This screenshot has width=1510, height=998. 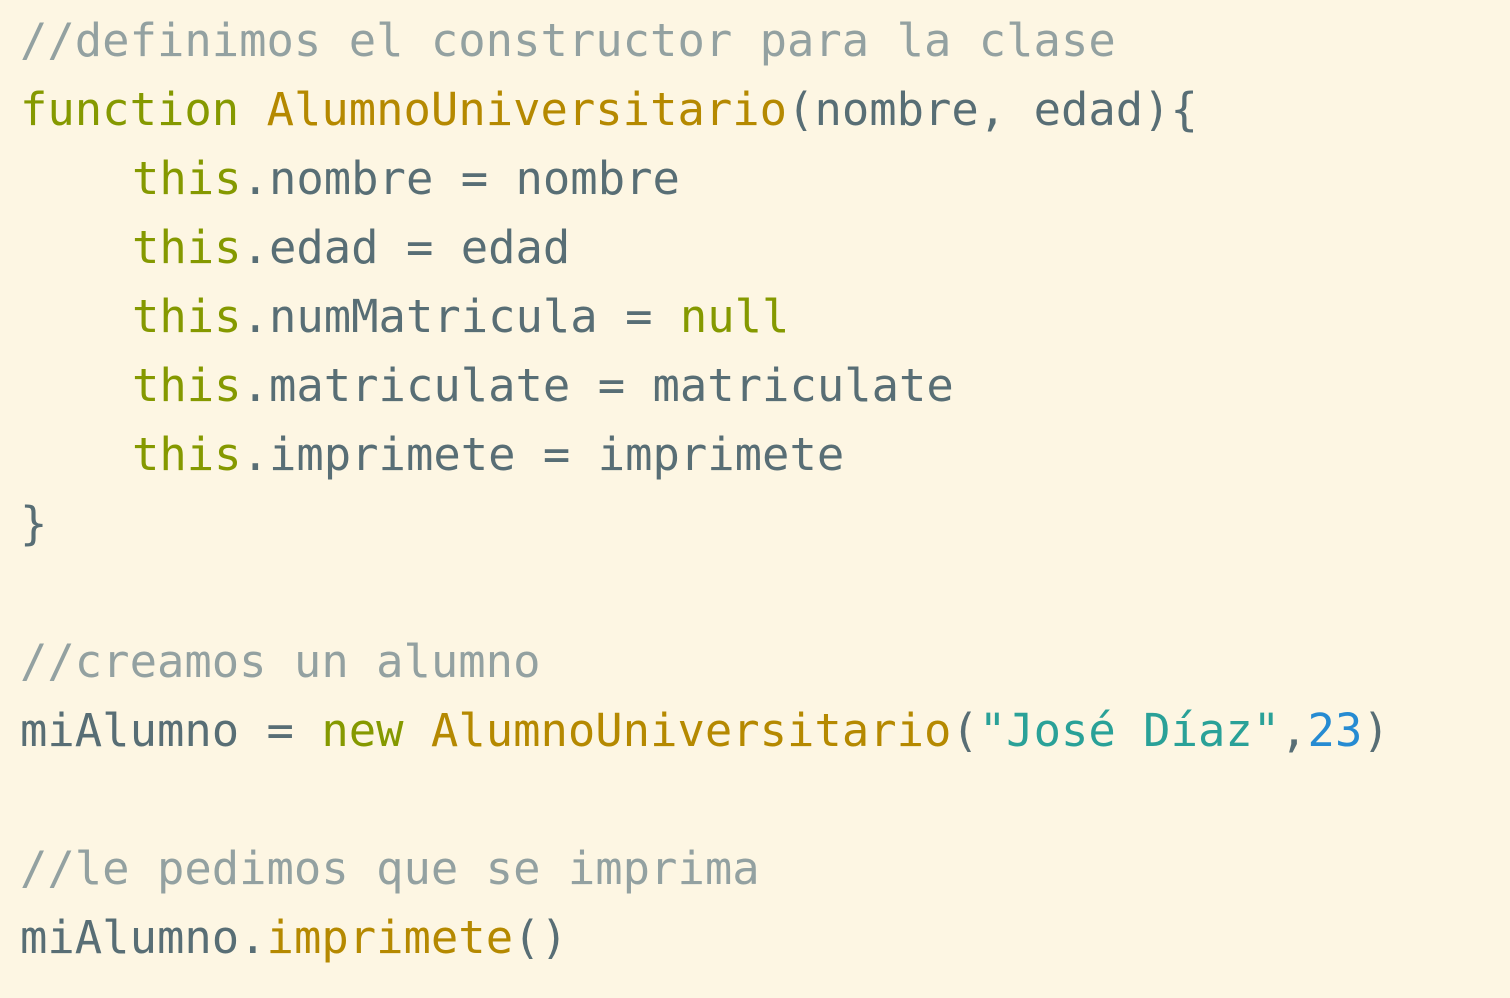 I want to click on code-token-plain: (nombre, edad){, so click(x=992, y=109).